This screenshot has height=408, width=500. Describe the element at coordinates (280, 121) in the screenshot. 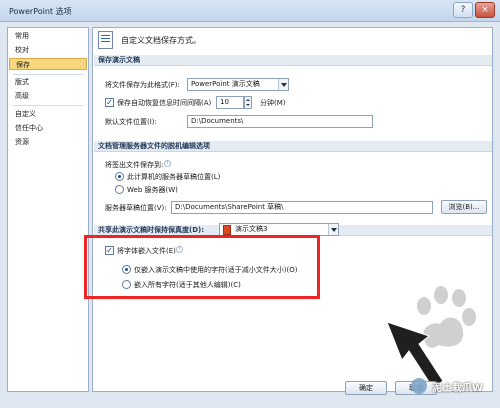

I see `default-location-input: D:\Documents\` at that location.